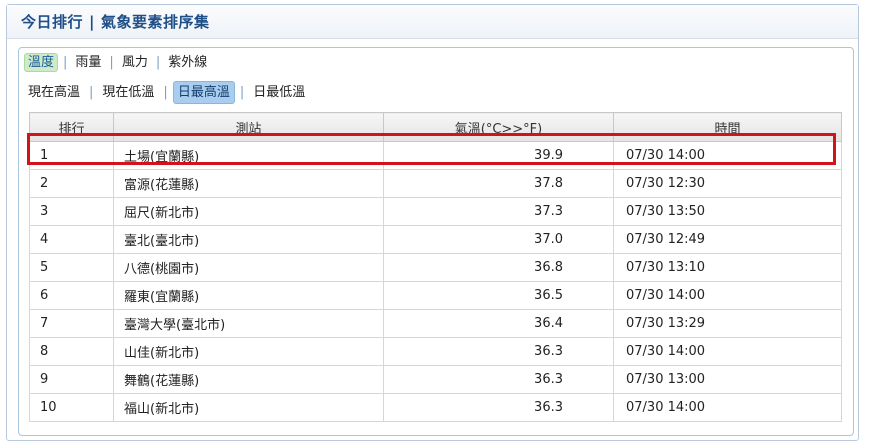  Describe the element at coordinates (117, 62) in the screenshot. I see `category-tabs: 溫度 | 雨量 | 風力 | 紫外線` at that location.